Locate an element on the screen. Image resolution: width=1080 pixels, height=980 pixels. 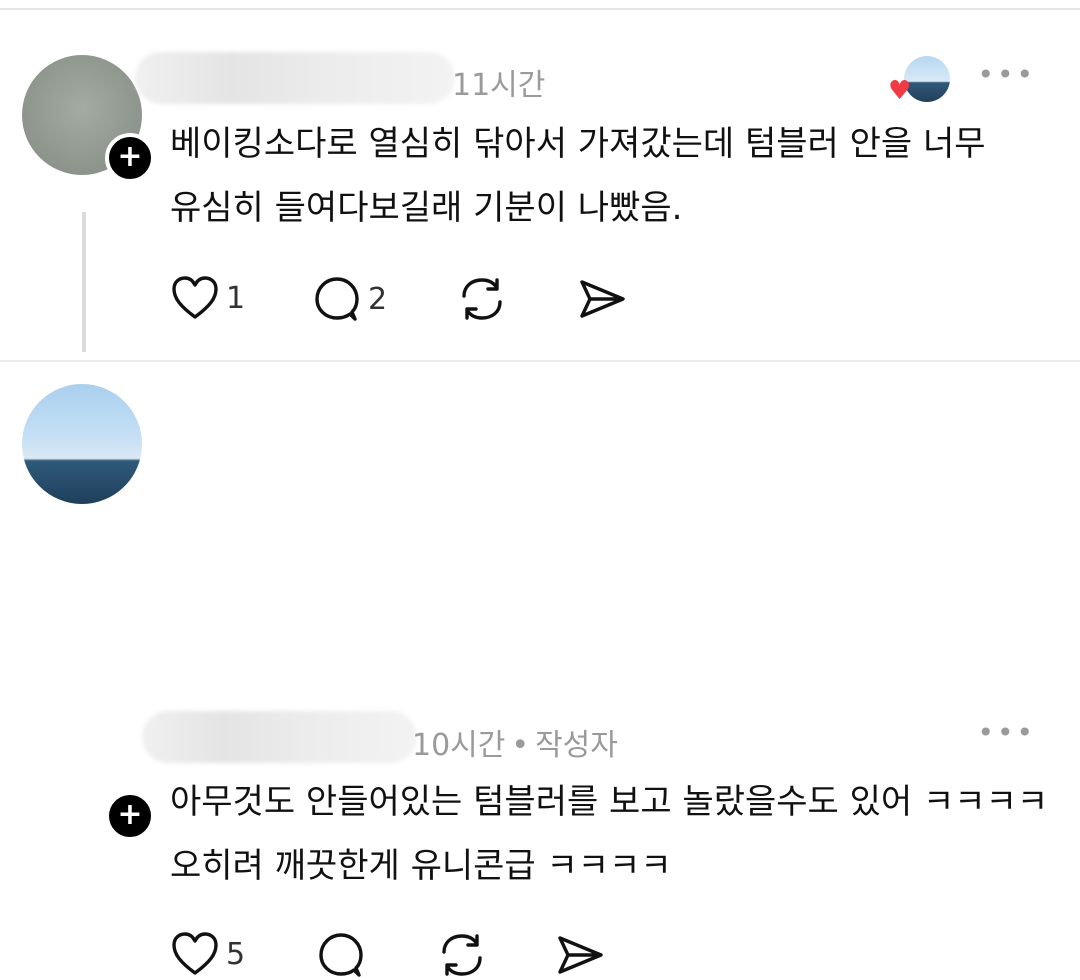
comment-divider is located at coordinates (540, 361).